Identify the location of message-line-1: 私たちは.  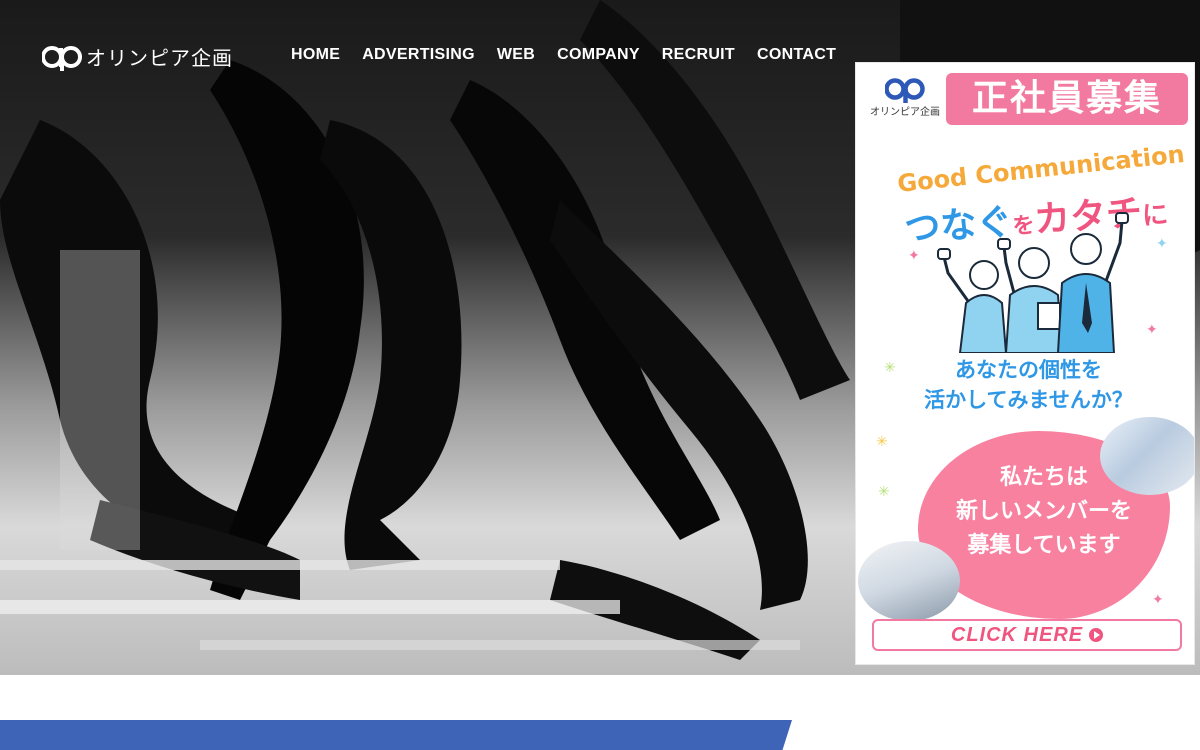
(1043, 477).